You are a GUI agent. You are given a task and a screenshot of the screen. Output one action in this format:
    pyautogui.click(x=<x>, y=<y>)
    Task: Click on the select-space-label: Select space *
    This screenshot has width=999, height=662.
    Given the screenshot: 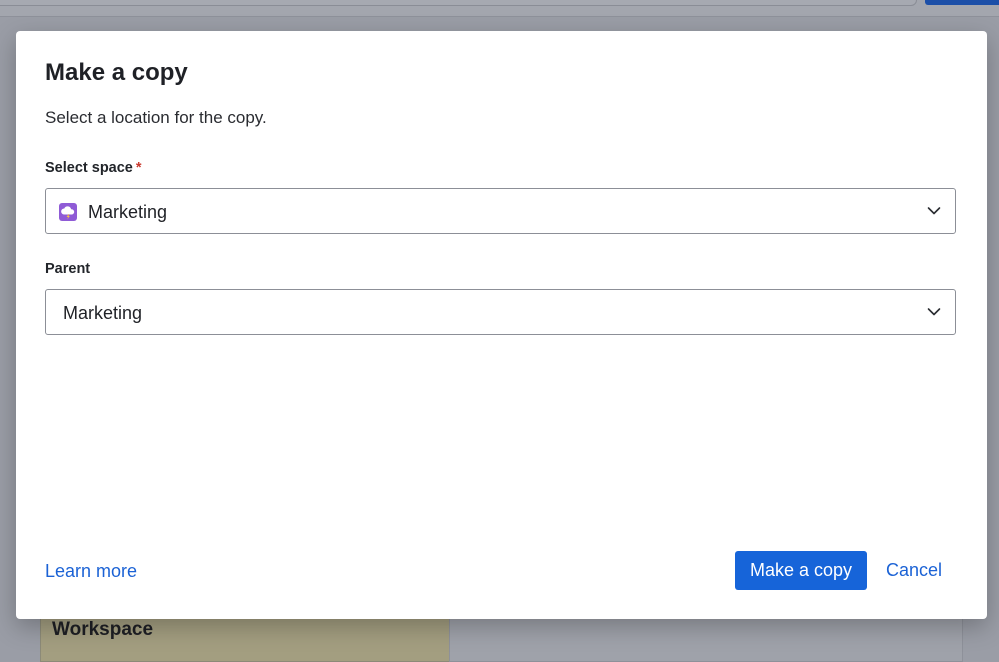 What is the action you would take?
    pyautogui.click(x=93, y=168)
    